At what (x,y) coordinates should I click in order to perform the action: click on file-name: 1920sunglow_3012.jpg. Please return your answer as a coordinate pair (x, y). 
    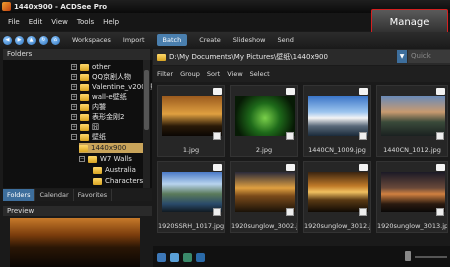
    Looking at the image, I should click on (337, 226).